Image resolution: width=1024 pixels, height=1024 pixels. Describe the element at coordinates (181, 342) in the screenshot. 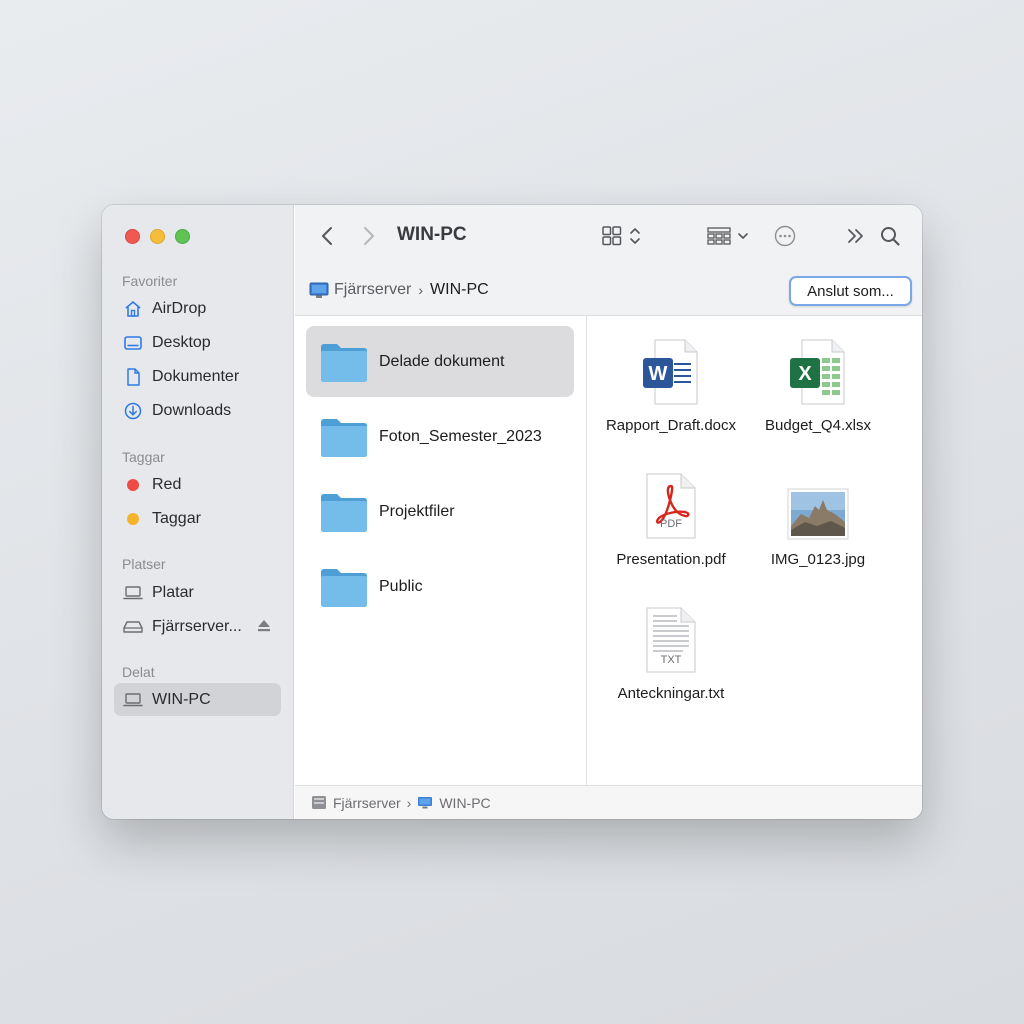

I see `sidebar-item-label: Desktop` at that location.